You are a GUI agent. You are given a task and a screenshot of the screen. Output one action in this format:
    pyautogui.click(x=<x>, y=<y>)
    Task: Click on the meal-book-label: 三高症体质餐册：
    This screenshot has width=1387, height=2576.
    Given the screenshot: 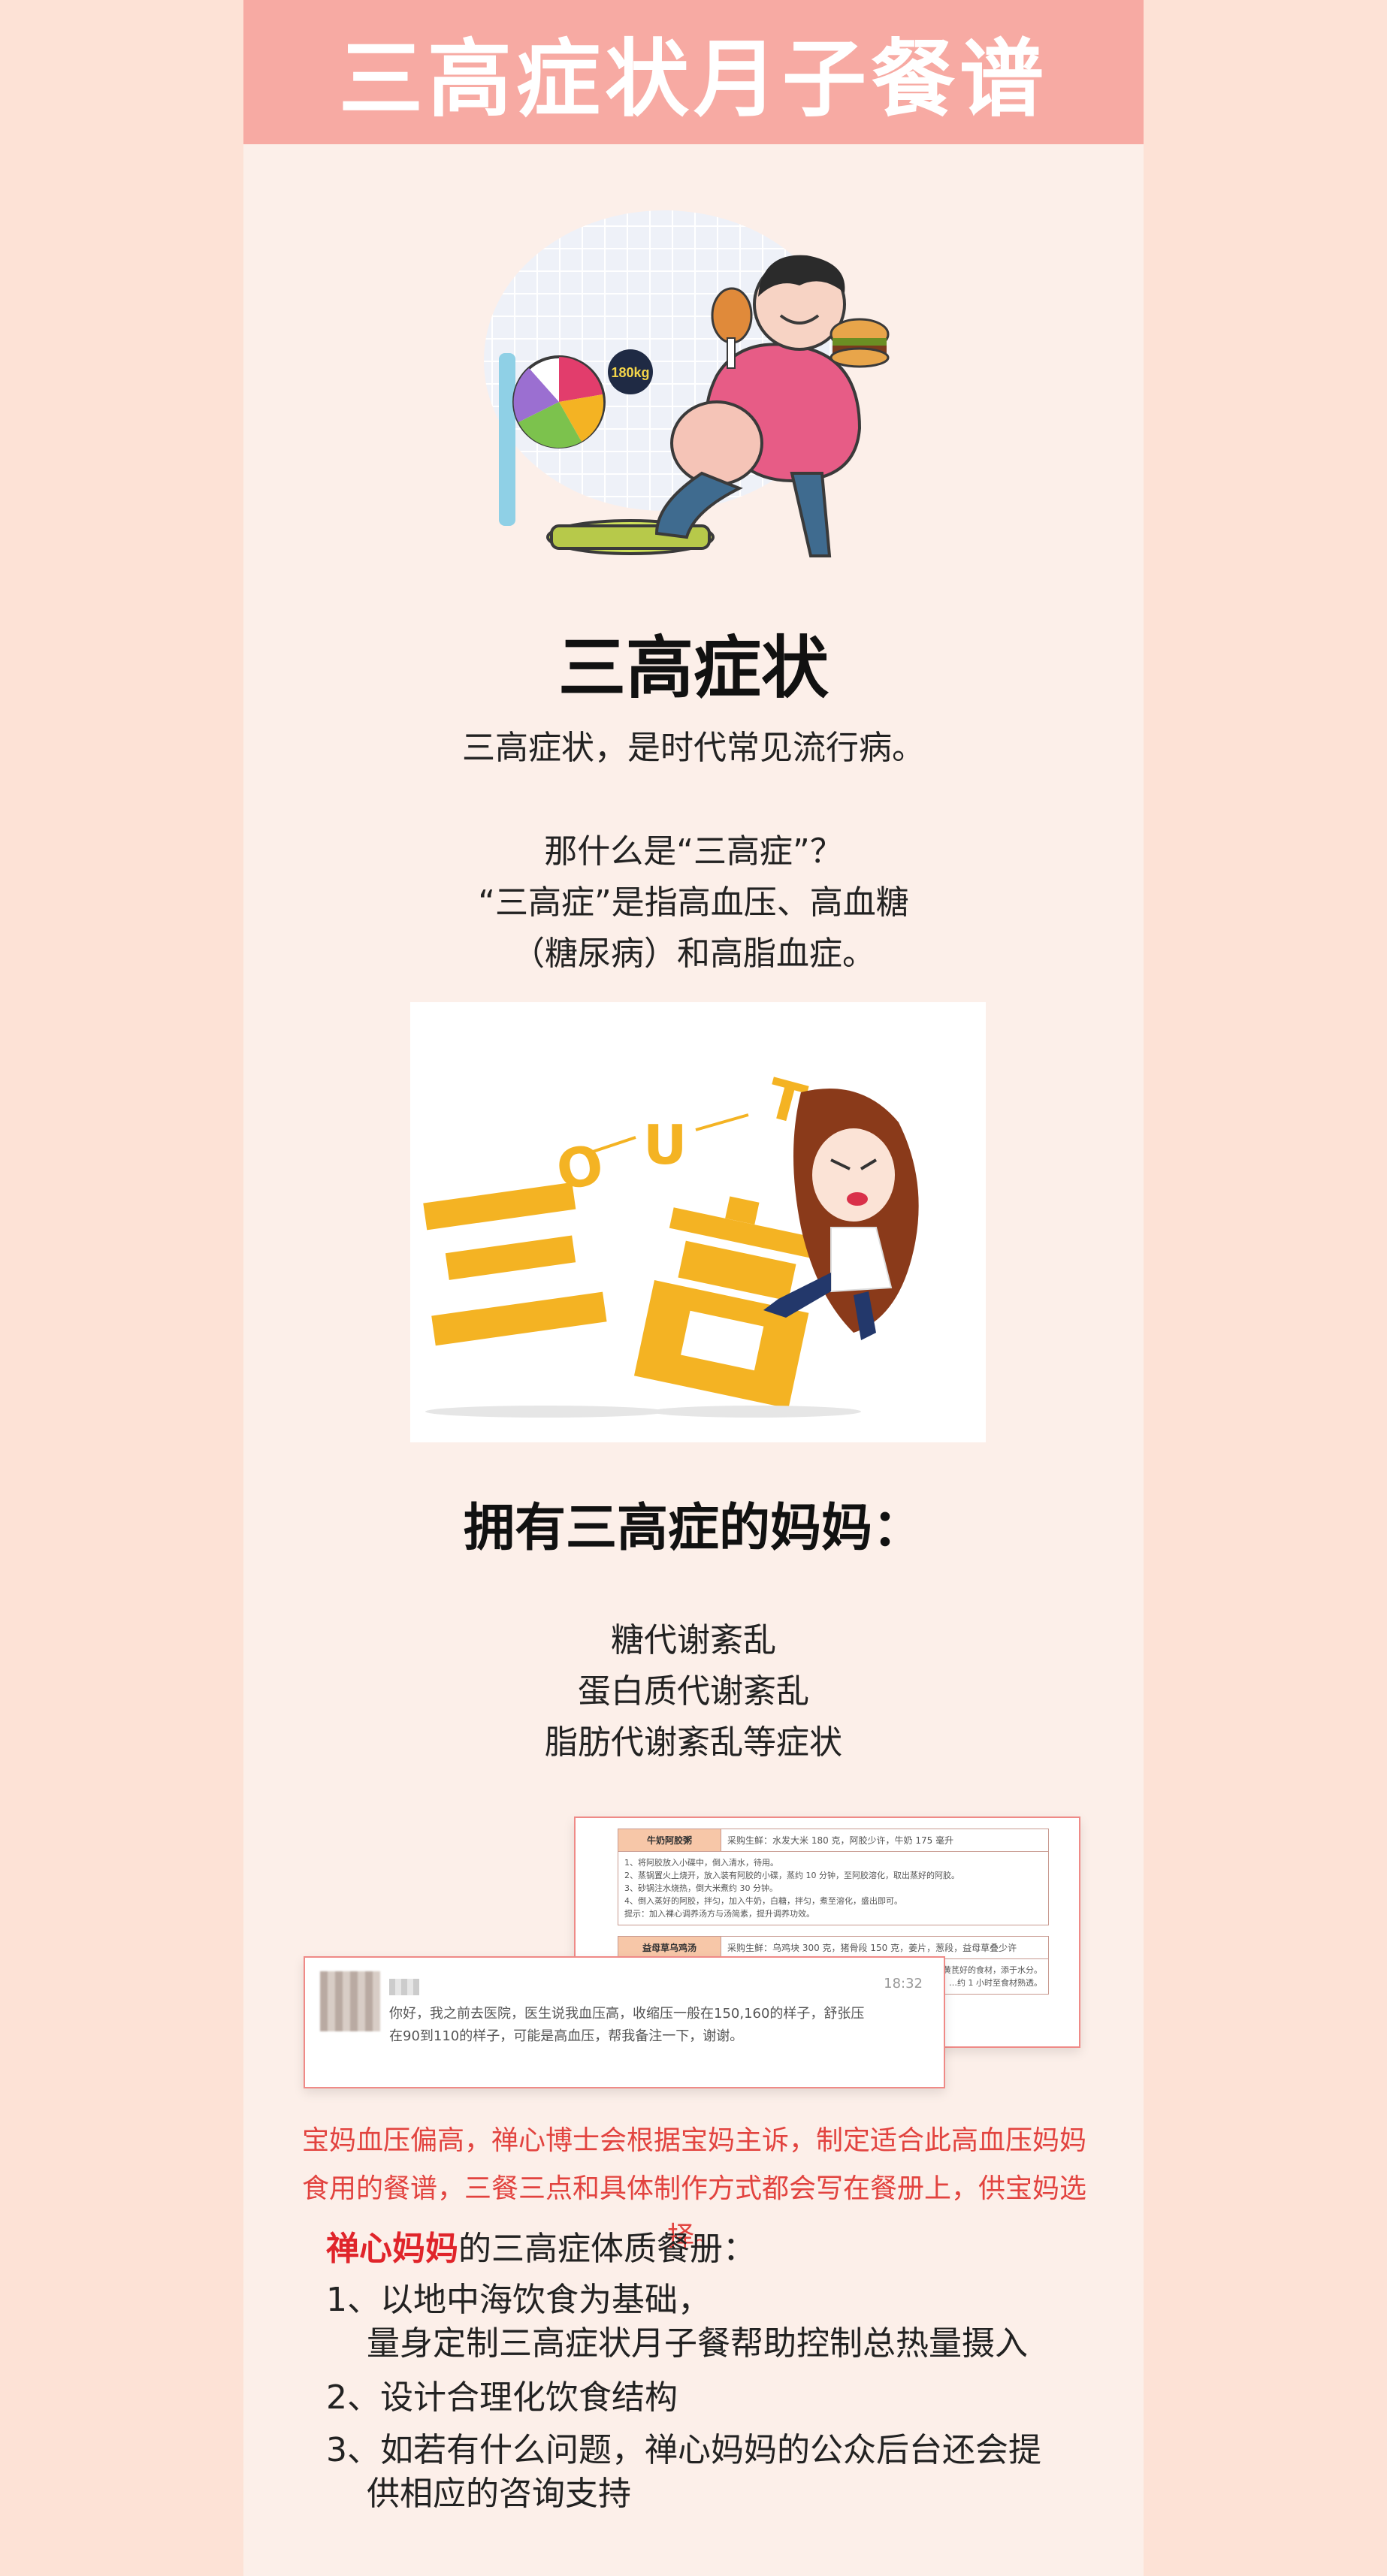 What is the action you would take?
    pyautogui.click(x=623, y=2249)
    